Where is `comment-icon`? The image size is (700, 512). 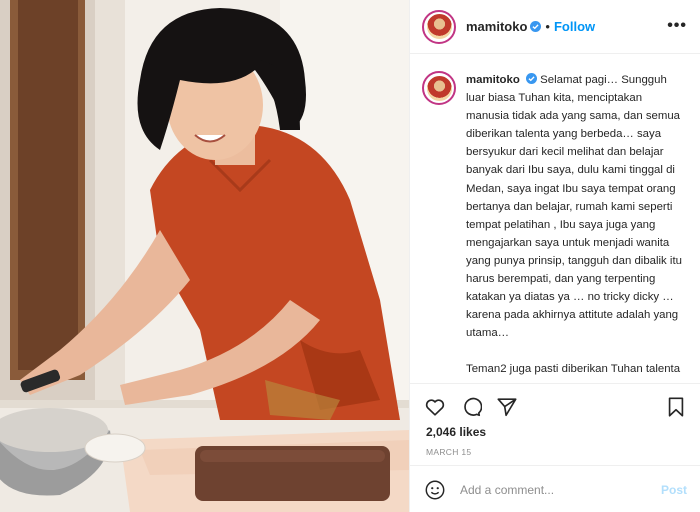
comment-icon is located at coordinates (471, 407).